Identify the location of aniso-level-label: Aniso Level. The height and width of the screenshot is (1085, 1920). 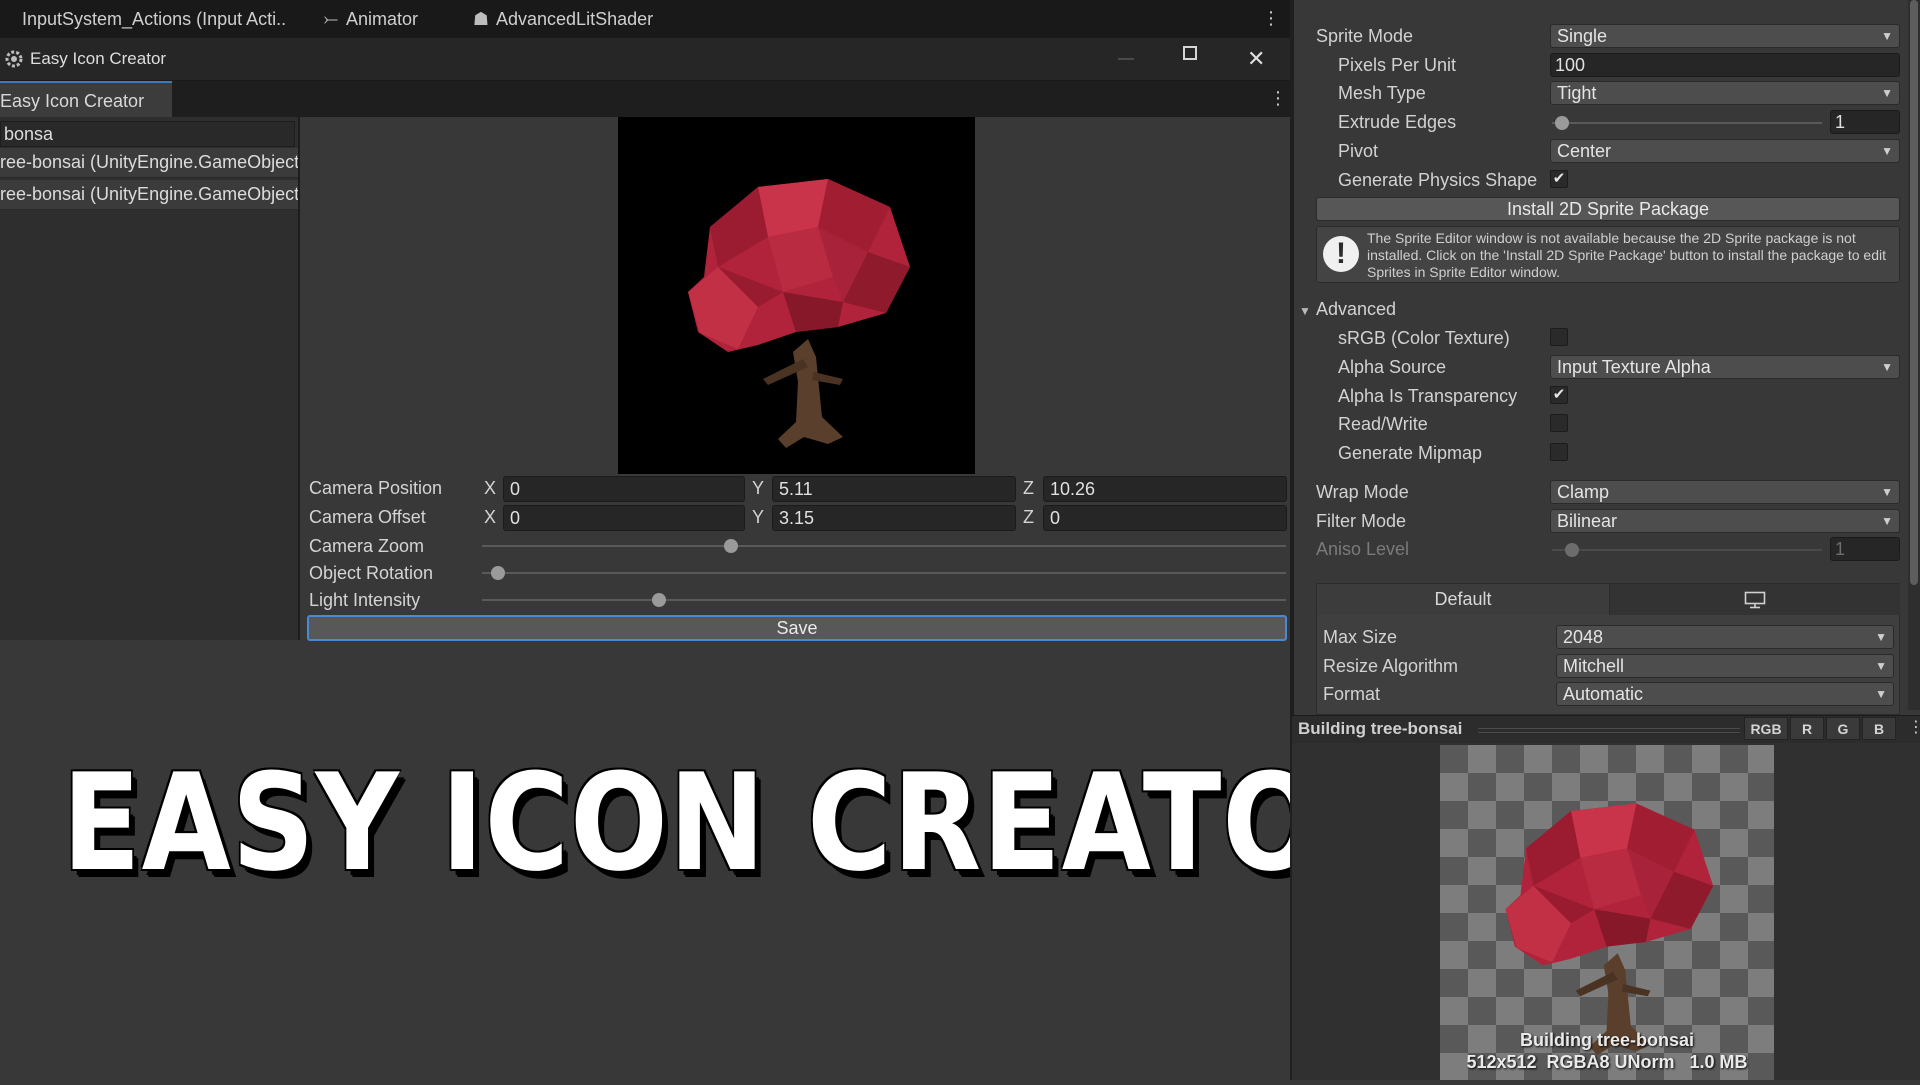
(1363, 549).